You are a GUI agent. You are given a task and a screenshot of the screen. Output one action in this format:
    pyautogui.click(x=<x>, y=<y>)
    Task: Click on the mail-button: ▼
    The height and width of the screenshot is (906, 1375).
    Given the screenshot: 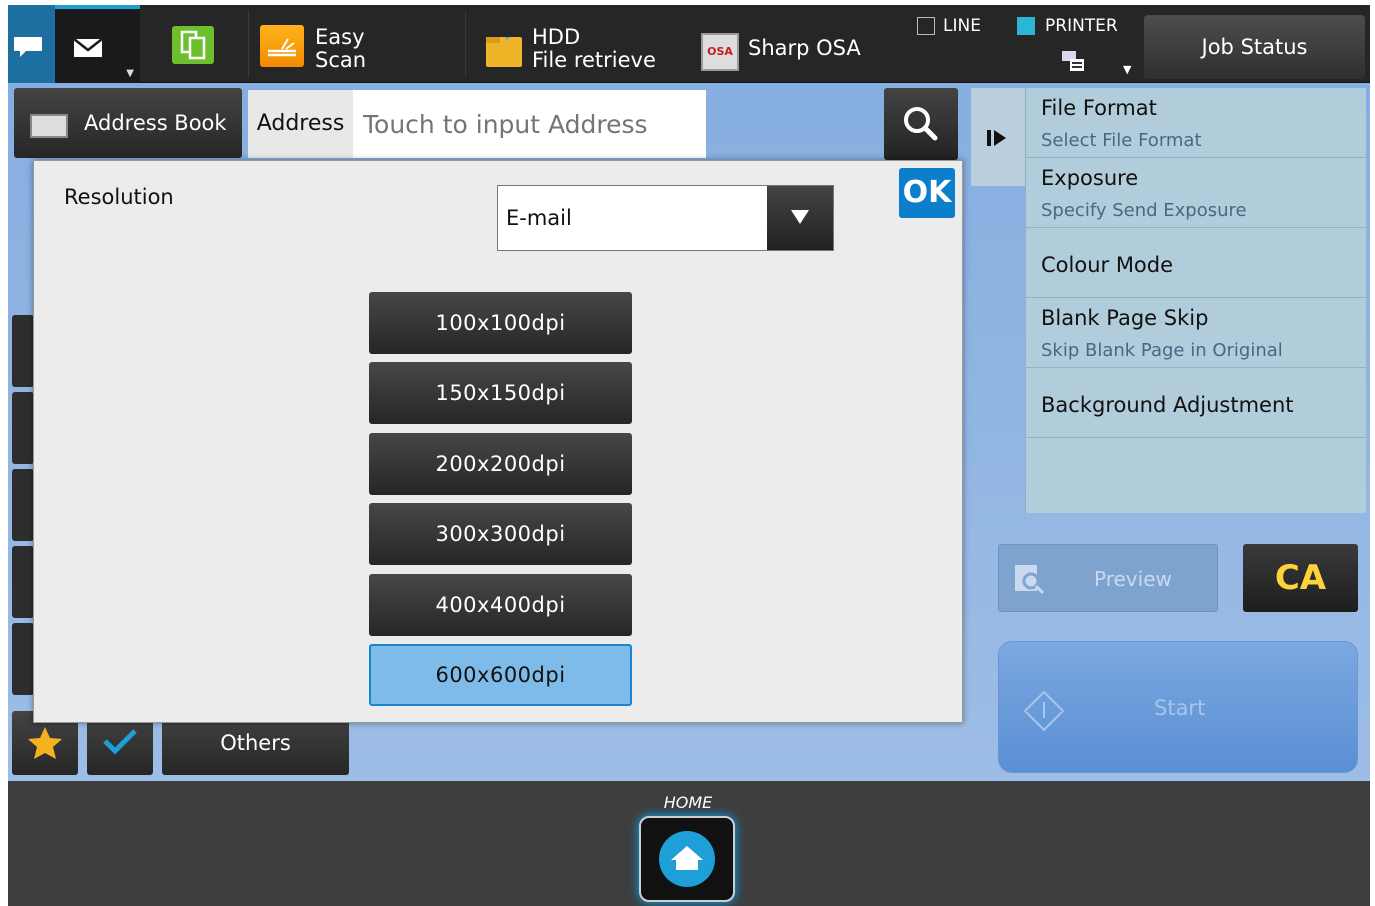 What is the action you would take?
    pyautogui.click(x=97, y=44)
    